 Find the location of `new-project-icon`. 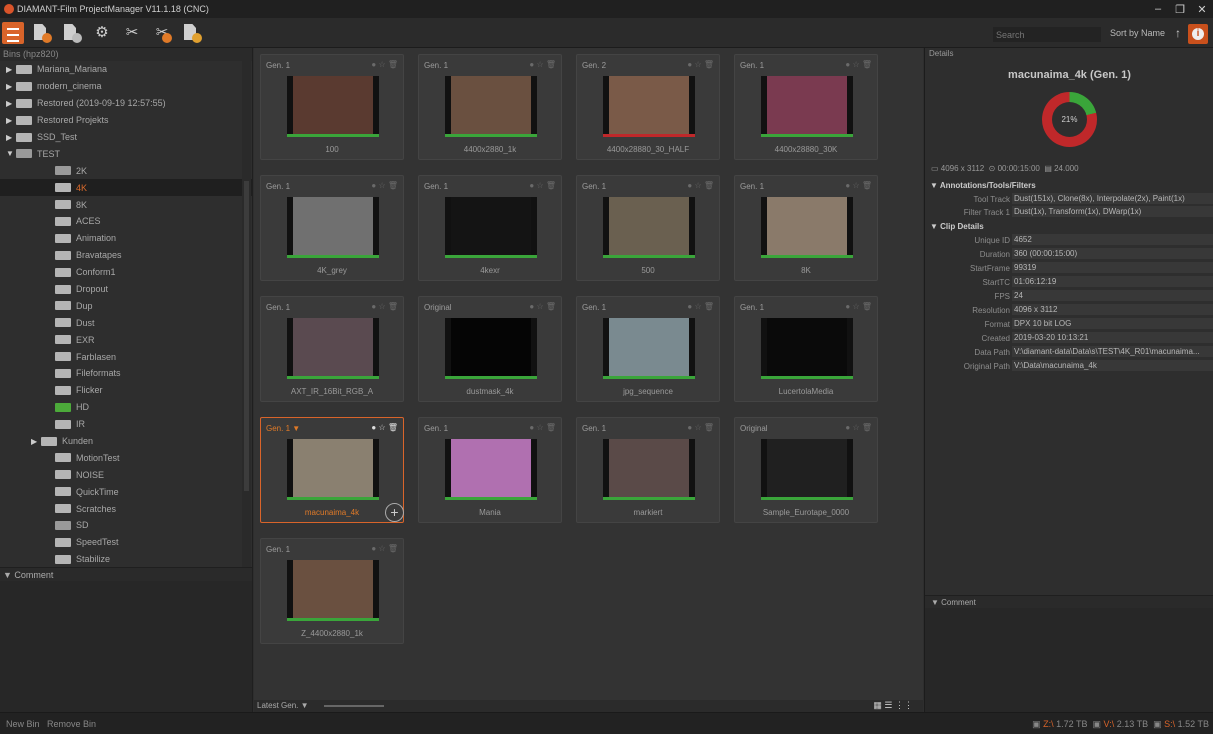

new-project-icon is located at coordinates (42, 33).